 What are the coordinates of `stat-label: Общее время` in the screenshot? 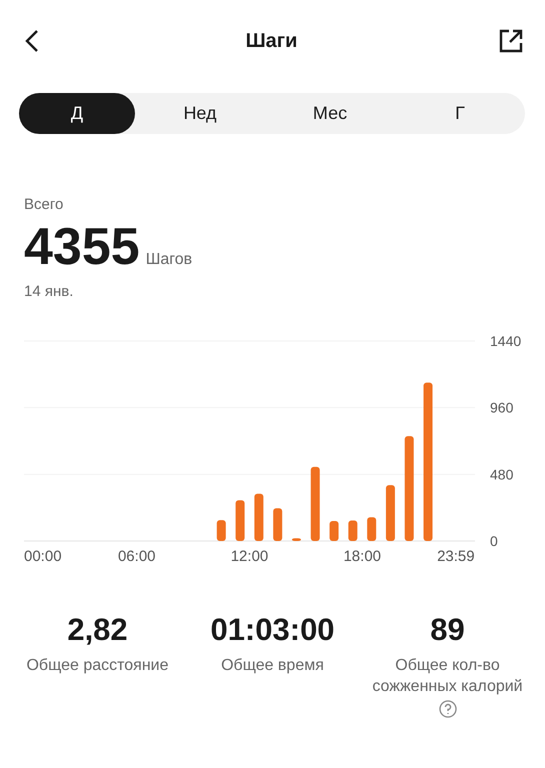 It's located at (272, 666).